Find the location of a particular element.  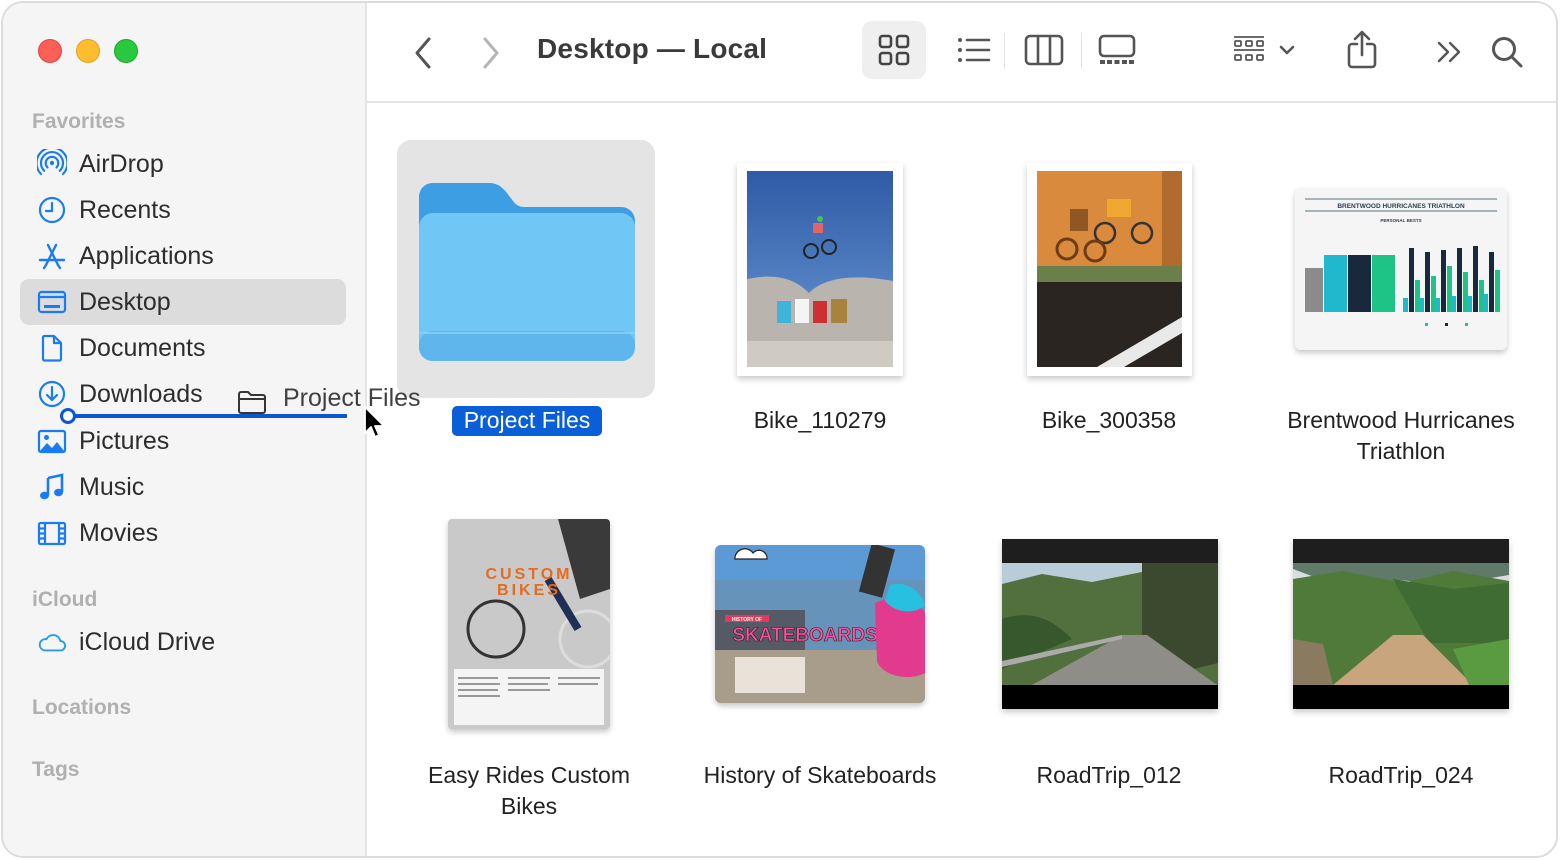

sidebar-item-label: Movies is located at coordinates (119, 532).